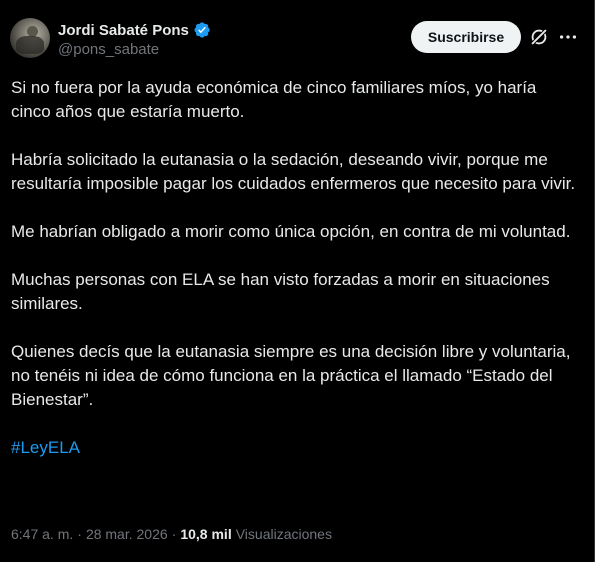 The width and height of the screenshot is (595, 562). Describe the element at coordinates (45, 447) in the screenshot. I see `hashtag-link: #LeyELA` at that location.